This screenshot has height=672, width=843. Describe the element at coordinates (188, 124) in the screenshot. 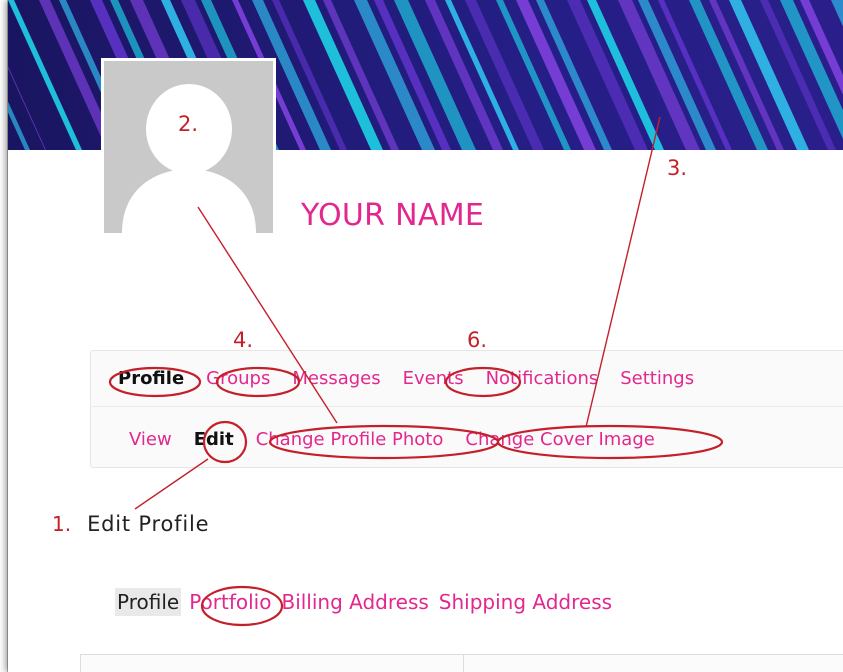

I see `step-2-label: 2.` at that location.